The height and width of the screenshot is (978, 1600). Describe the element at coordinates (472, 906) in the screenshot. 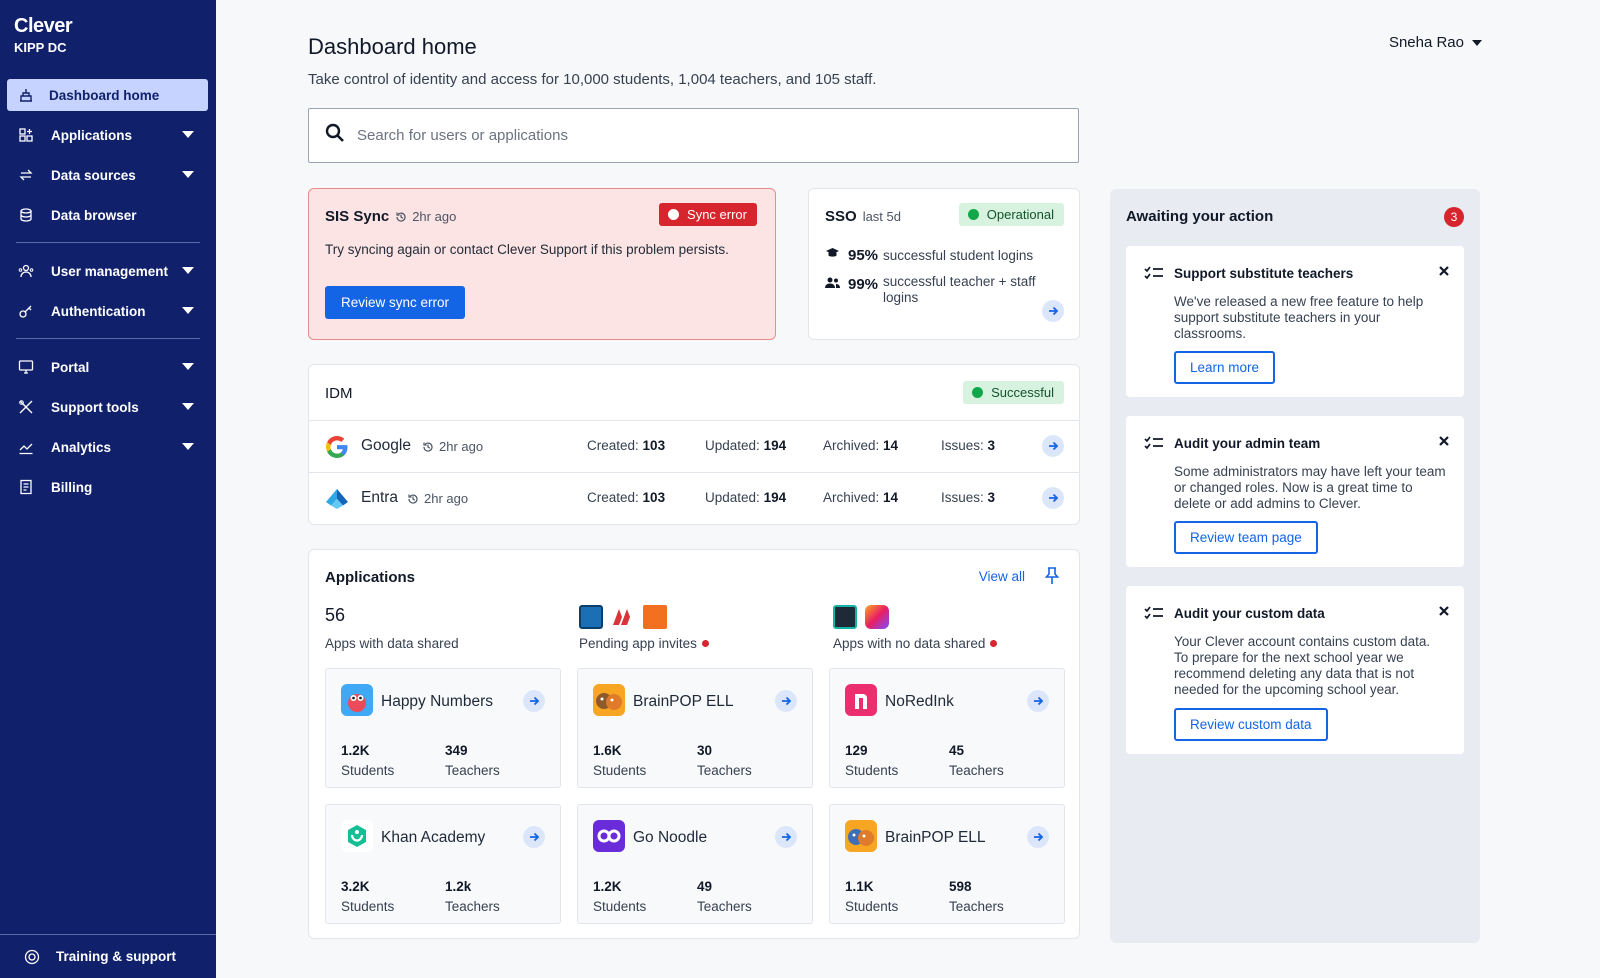

I see `teachers-label: Teachers` at that location.